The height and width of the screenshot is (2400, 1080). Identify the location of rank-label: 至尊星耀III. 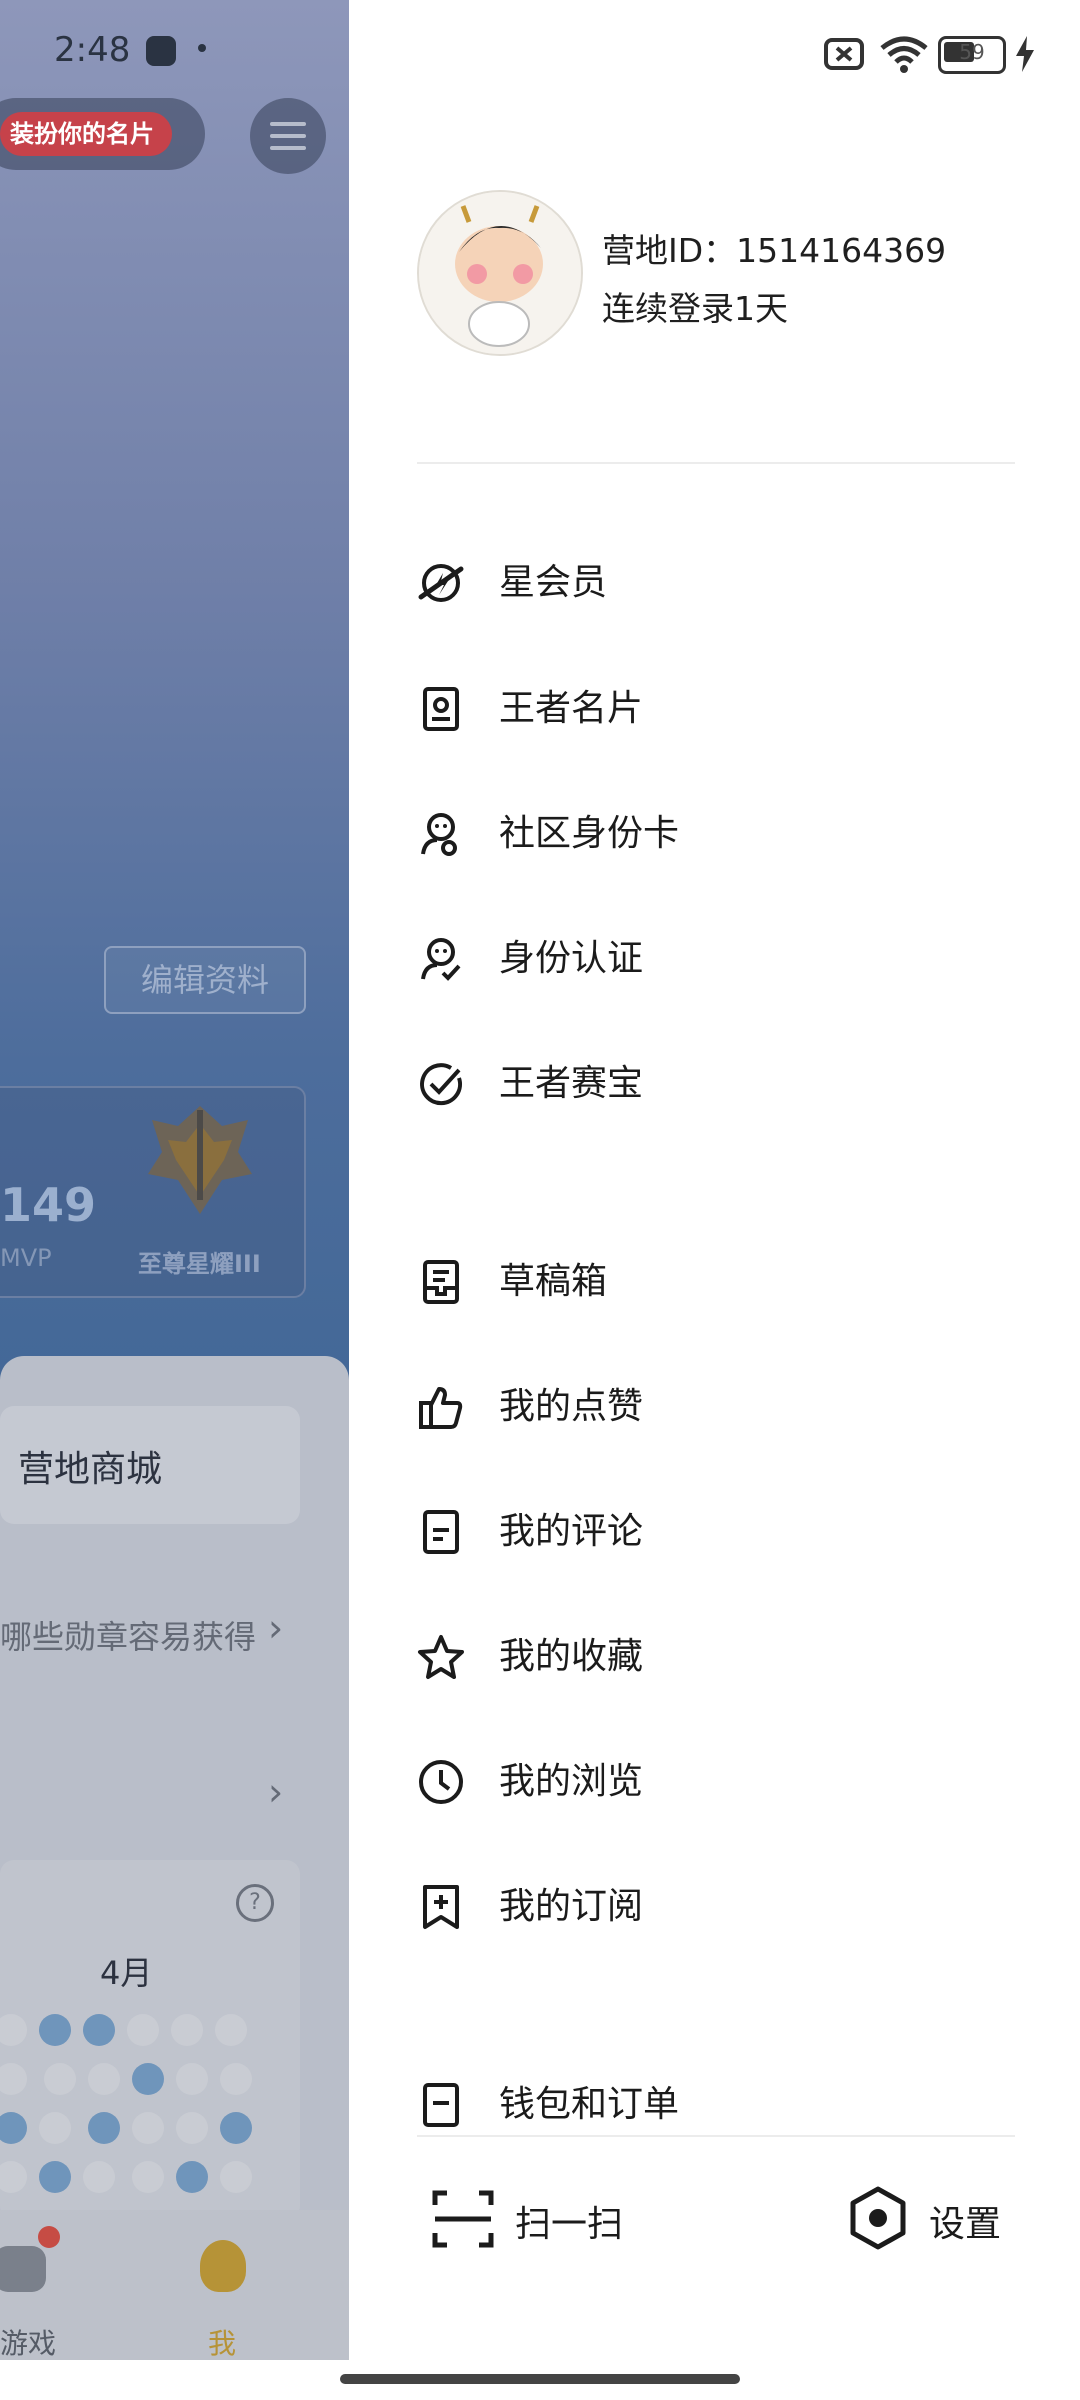
(199, 1264).